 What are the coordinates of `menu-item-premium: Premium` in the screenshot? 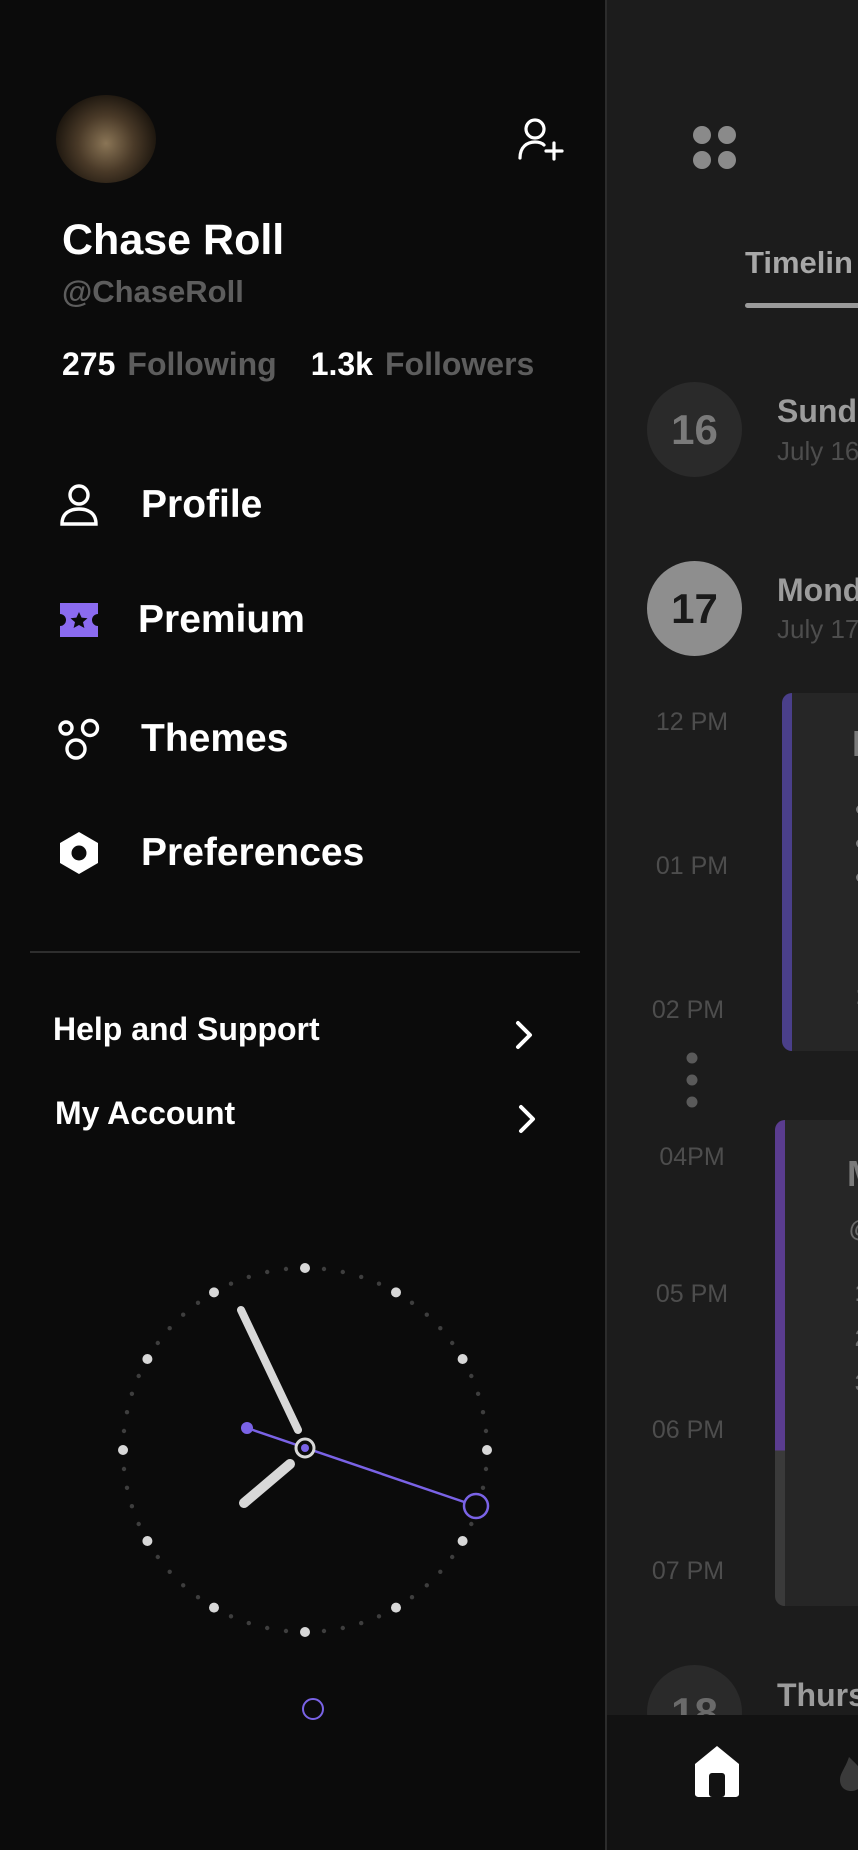 It's located at (280, 620).